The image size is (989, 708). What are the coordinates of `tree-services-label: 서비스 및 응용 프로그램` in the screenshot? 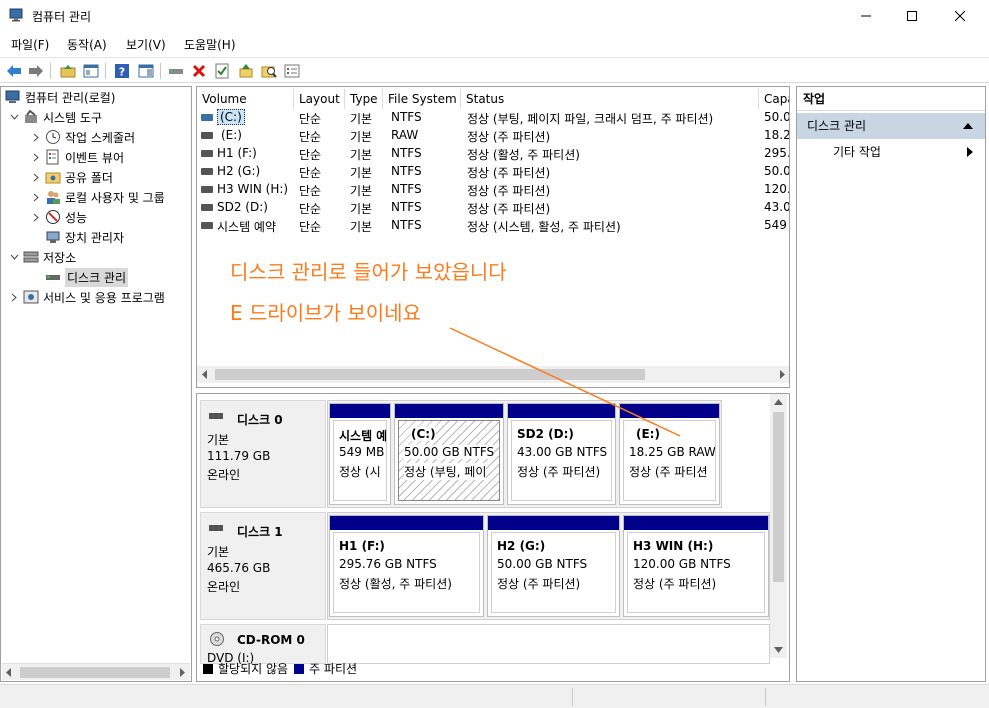 It's located at (104, 297).